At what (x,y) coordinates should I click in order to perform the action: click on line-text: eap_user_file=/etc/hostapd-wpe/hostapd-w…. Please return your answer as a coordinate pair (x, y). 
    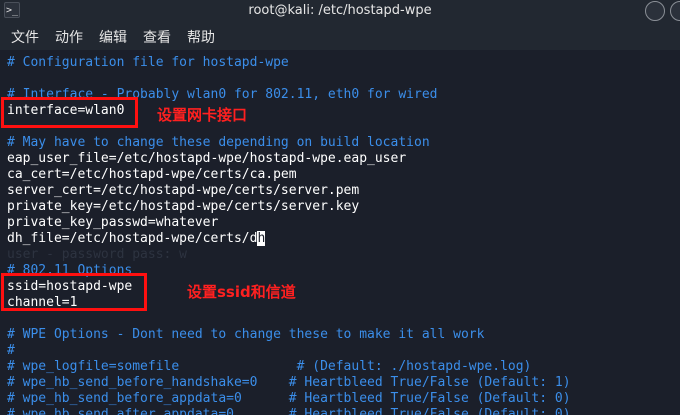
    Looking at the image, I should click on (207, 158).